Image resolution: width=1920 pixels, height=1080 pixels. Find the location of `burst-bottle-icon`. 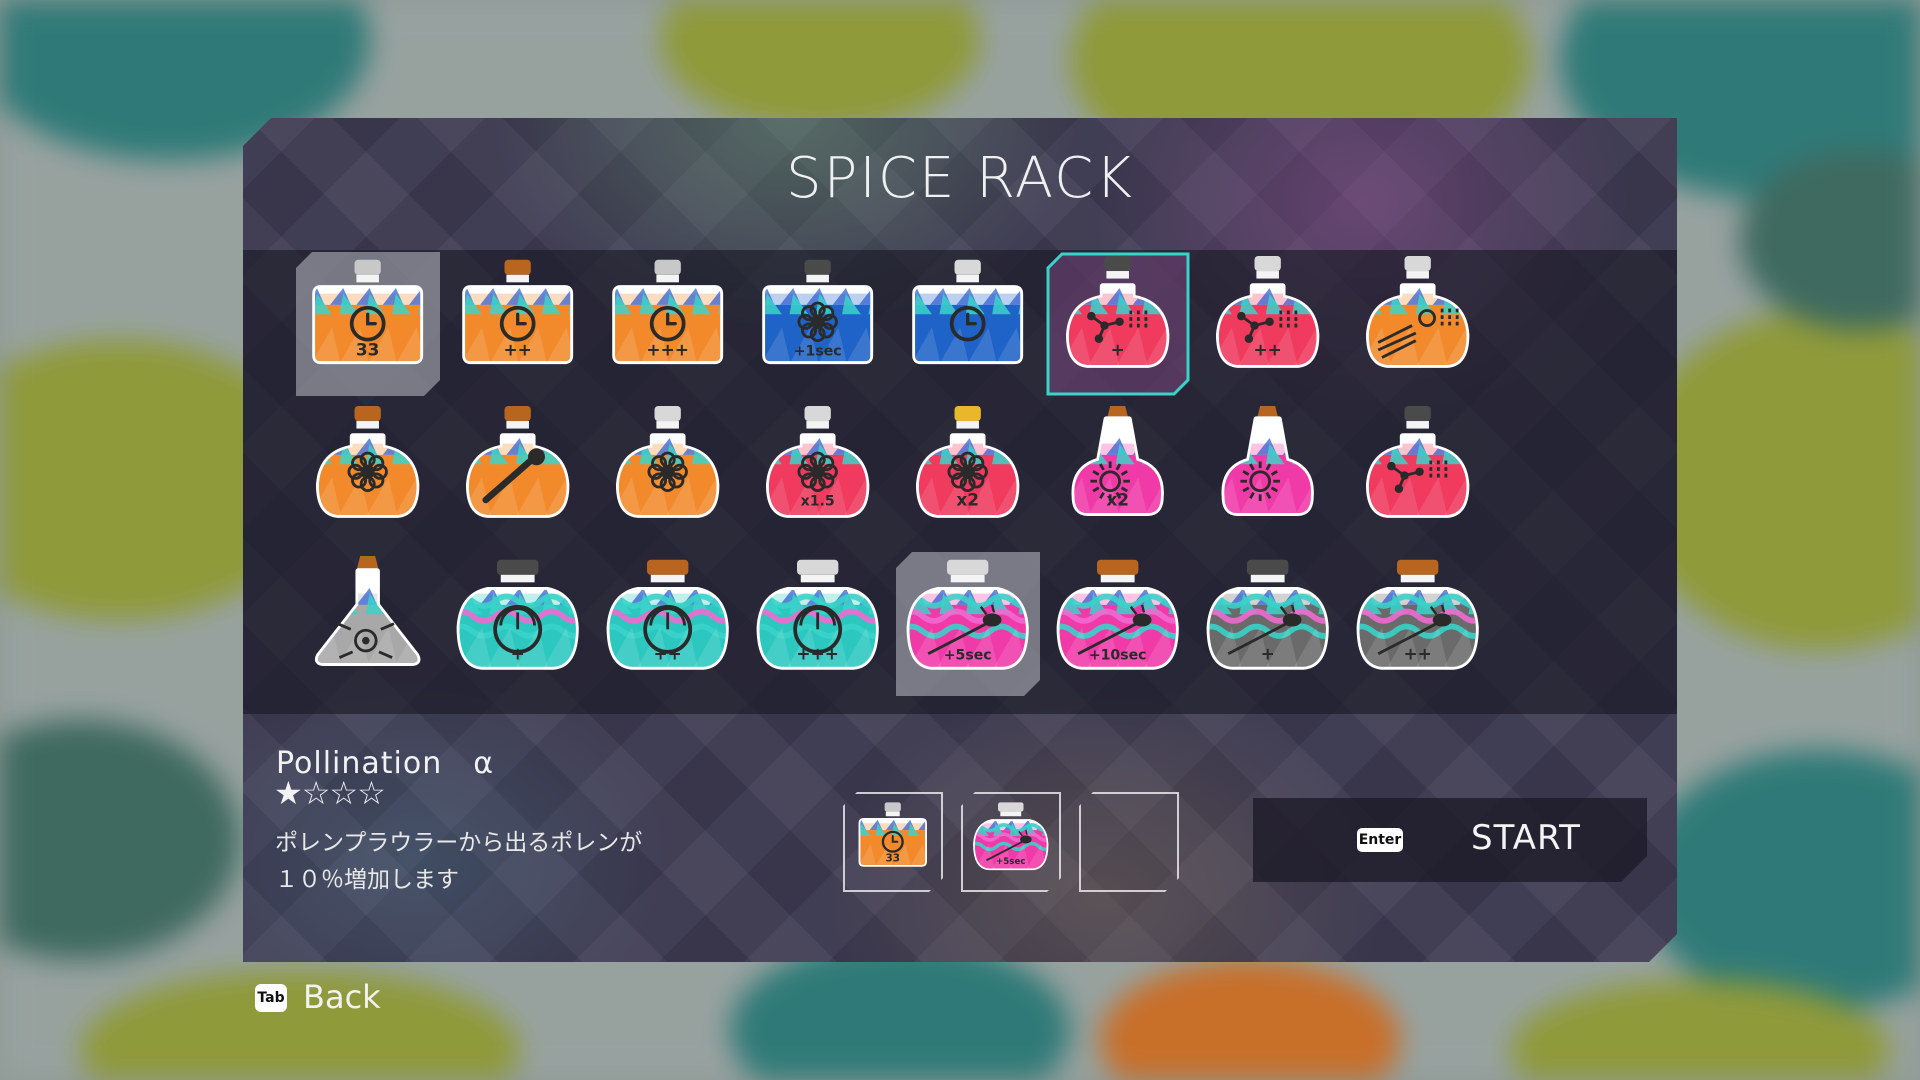

burst-bottle-icon is located at coordinates (1418, 324).